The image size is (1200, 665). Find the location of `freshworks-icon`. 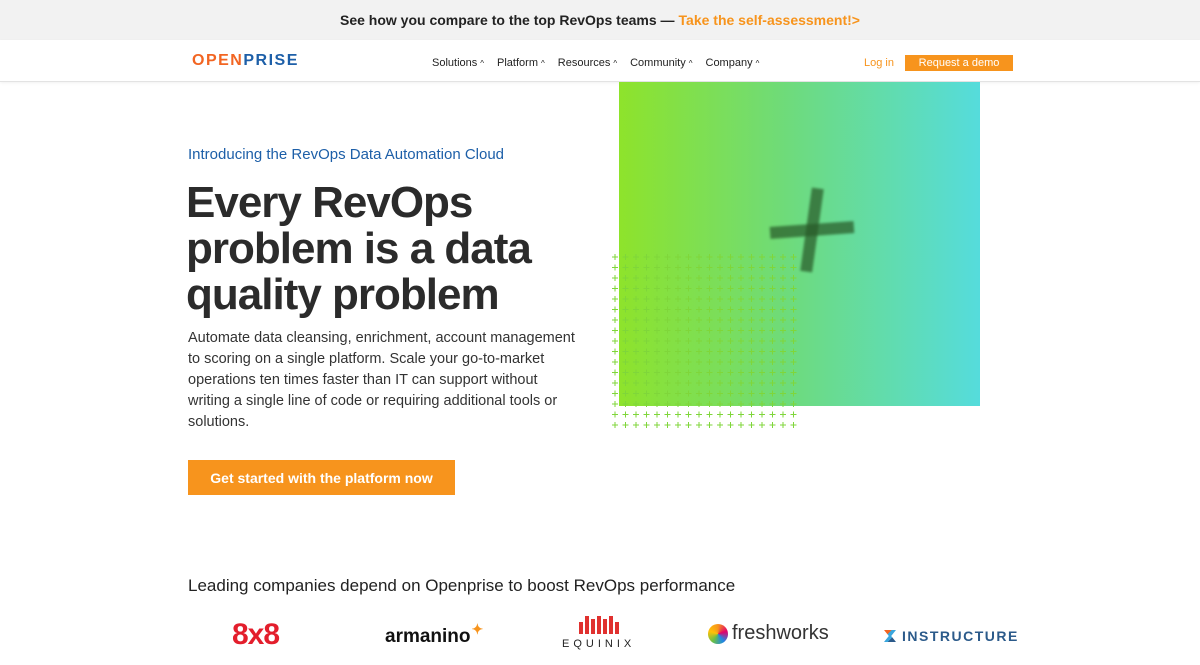

freshworks-icon is located at coordinates (718, 633).